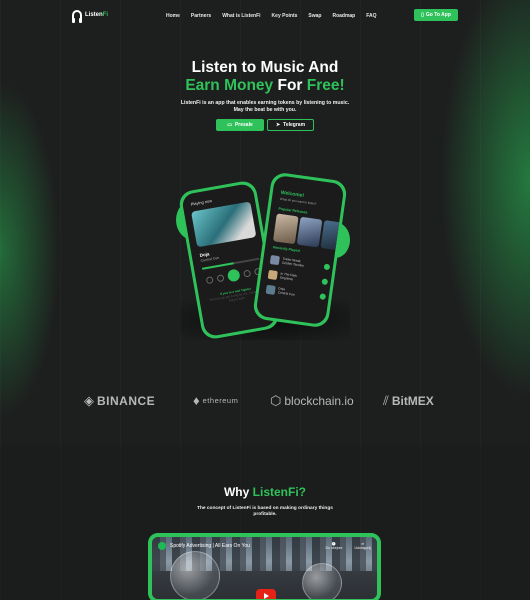 This screenshot has width=530, height=600. I want to click on nav-item-partners: Partners, so click(201, 16).